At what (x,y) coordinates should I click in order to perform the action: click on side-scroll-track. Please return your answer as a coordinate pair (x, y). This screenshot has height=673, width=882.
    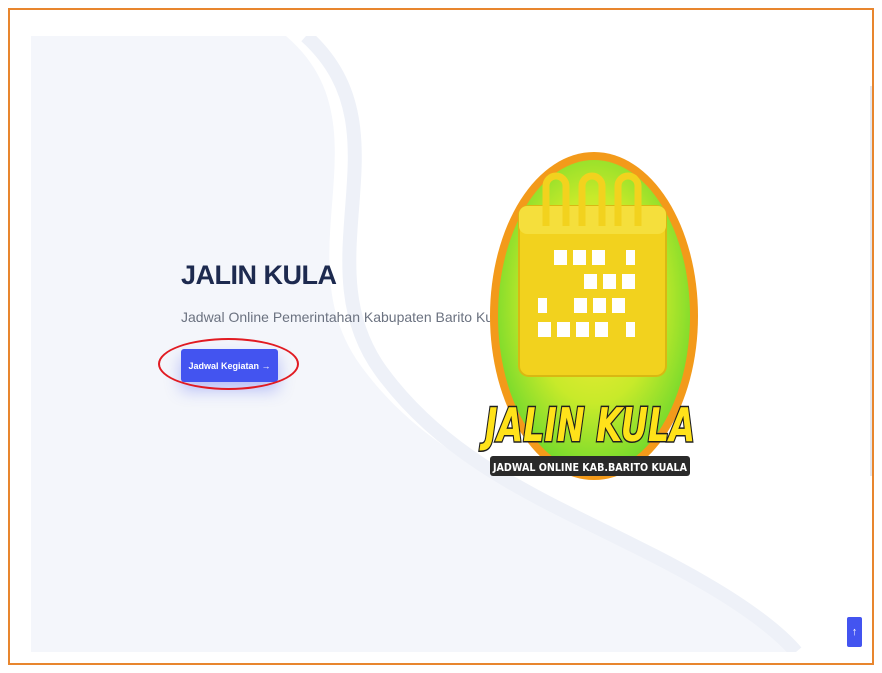
    Looking at the image, I should click on (871, 281).